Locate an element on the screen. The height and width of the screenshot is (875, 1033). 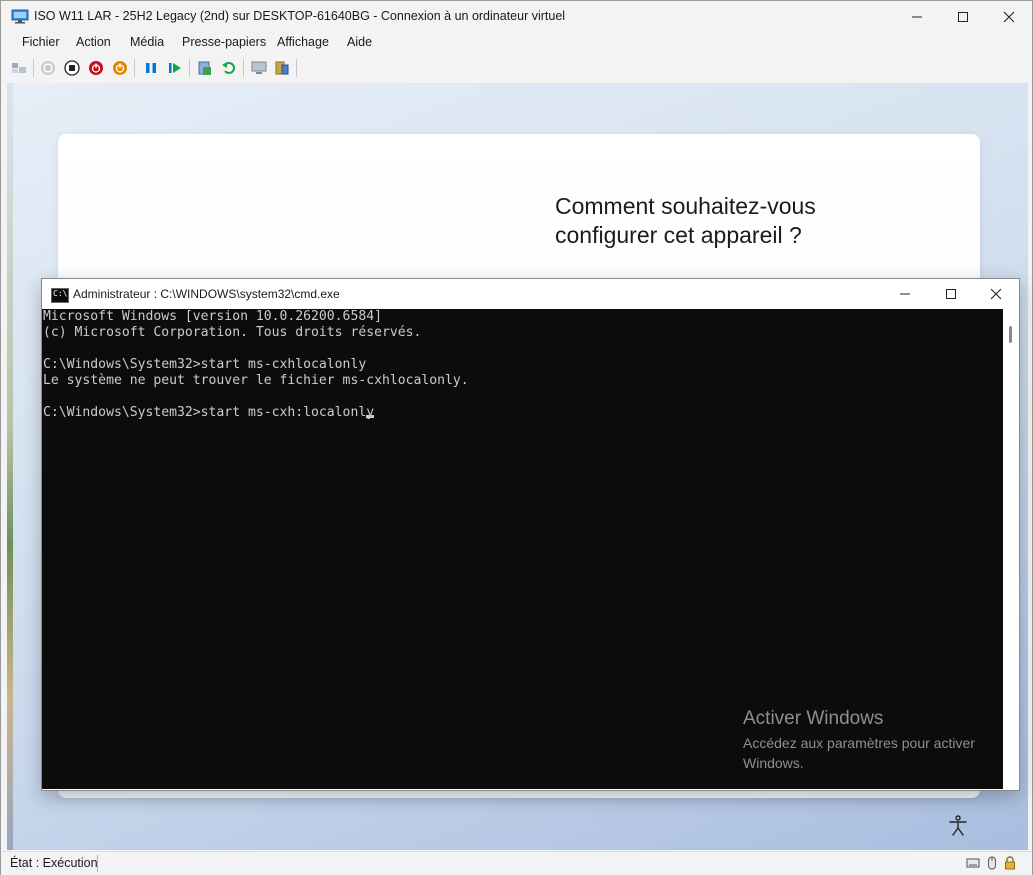
minimize-button is located at coordinates (917, 17).